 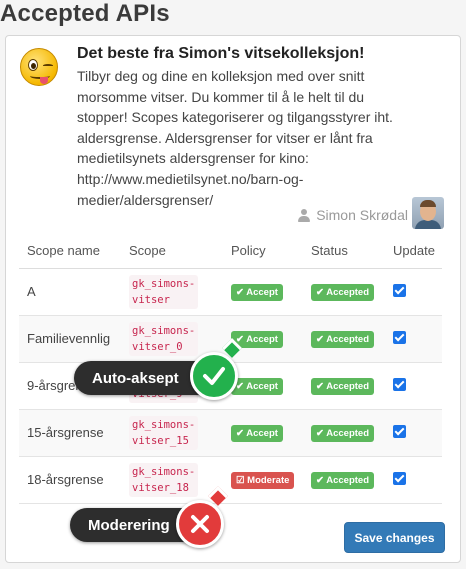 What do you see at coordinates (164, 432) in the screenshot?
I see `scope-code: gk_simons- vitser_15` at bounding box center [164, 432].